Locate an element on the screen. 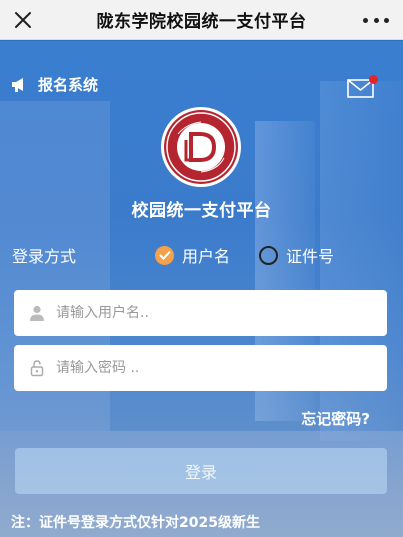 This screenshot has height=537, width=403. password-input is located at coordinates (216, 368).